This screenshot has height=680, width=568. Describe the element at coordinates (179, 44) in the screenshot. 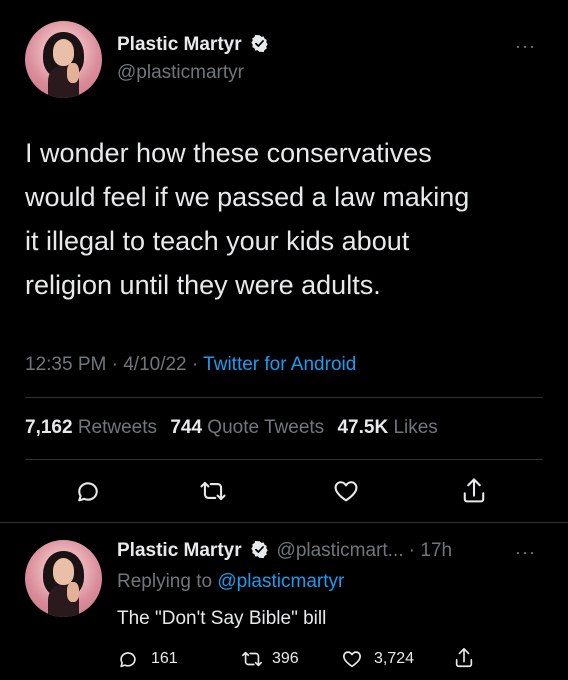

I see `main-author-name: Plastic Martyr` at that location.